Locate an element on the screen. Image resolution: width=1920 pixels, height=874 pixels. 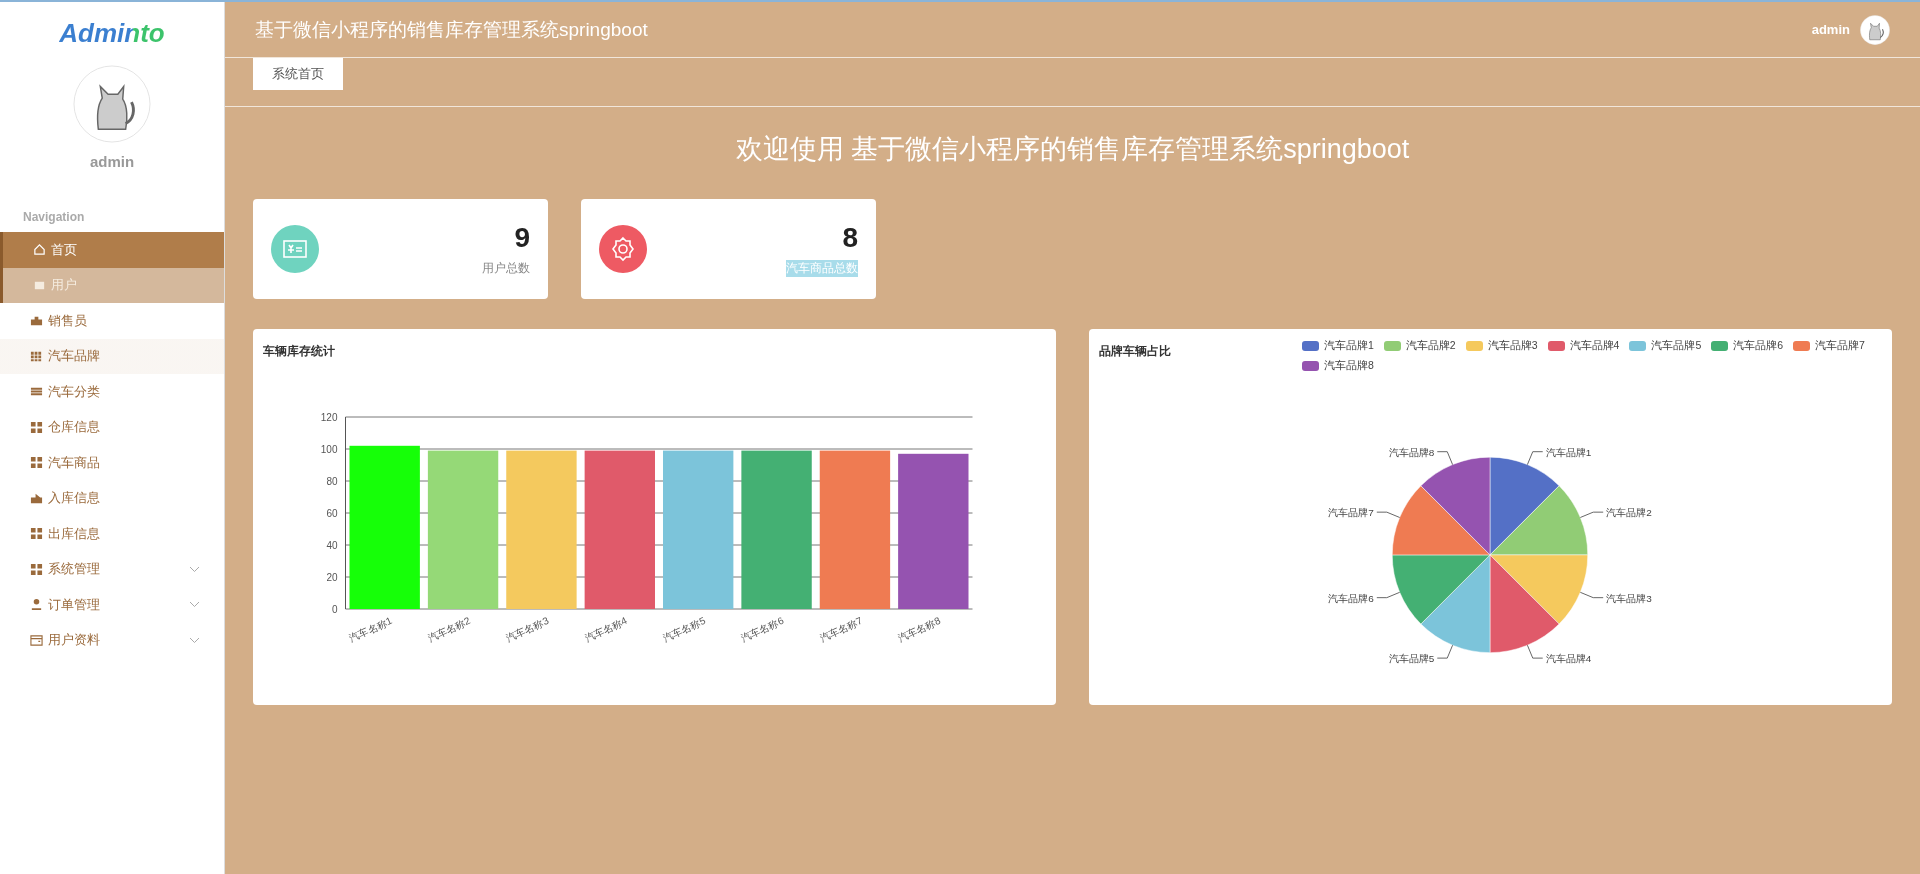
legend-item: 汽车品牌1 is located at coordinates (1338, 346).